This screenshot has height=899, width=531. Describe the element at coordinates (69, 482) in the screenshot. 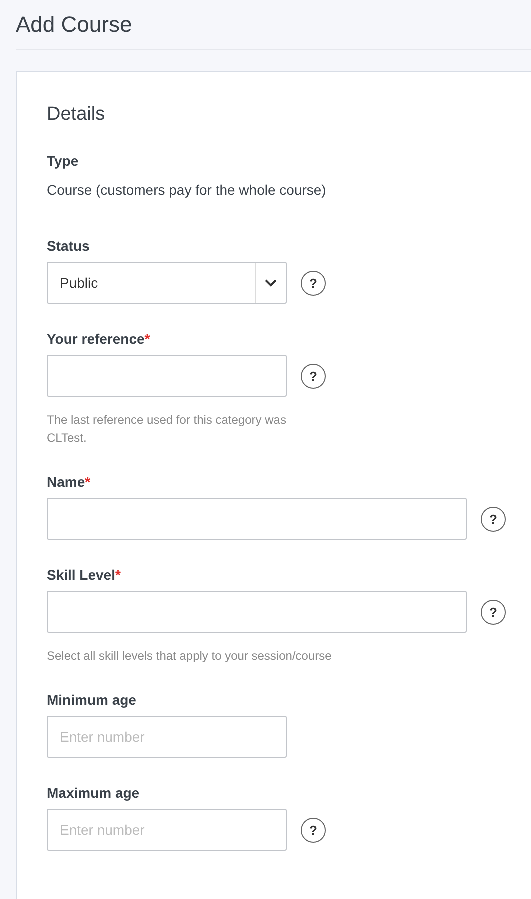

I see `field-label: Name*` at that location.